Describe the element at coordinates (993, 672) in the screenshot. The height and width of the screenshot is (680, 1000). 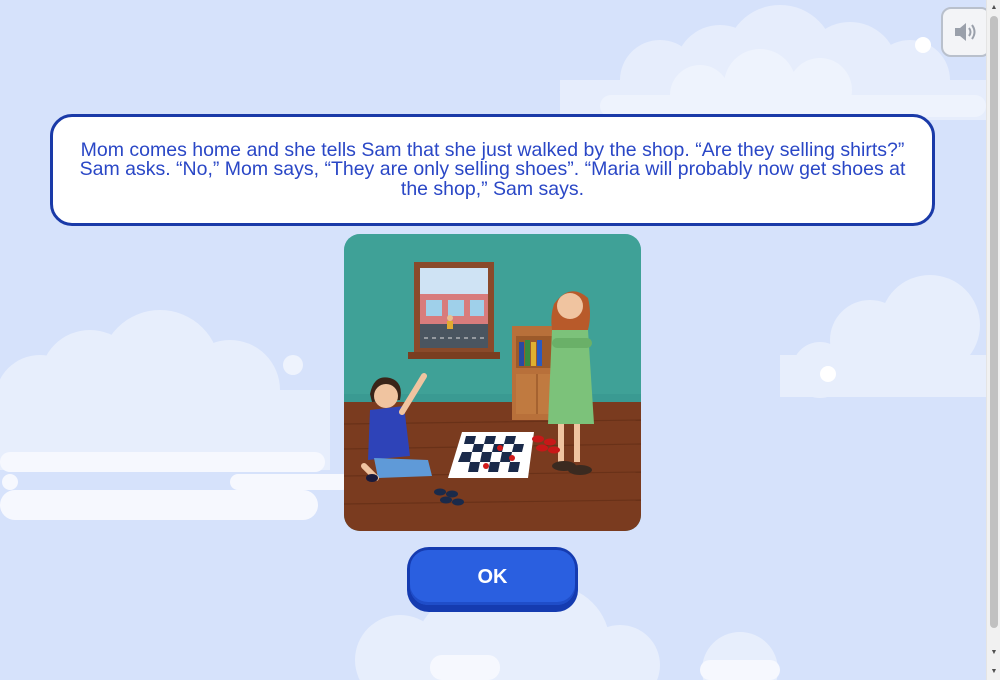
I see `scroll-end-arrow-icon: ▼` at that location.